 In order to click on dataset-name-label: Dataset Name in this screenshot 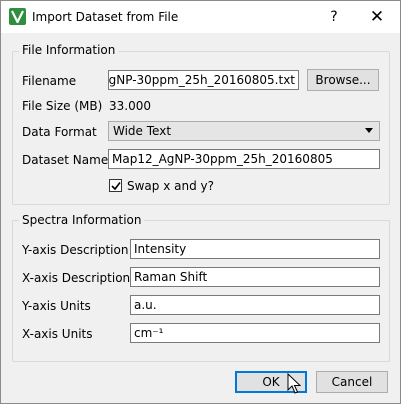, I will do `click(65, 160)`.